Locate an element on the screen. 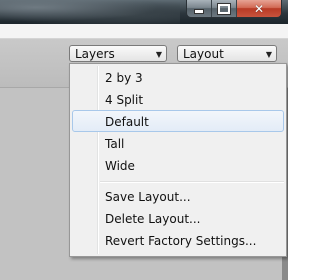  title-bar: ✕ is located at coordinates (144, 12).